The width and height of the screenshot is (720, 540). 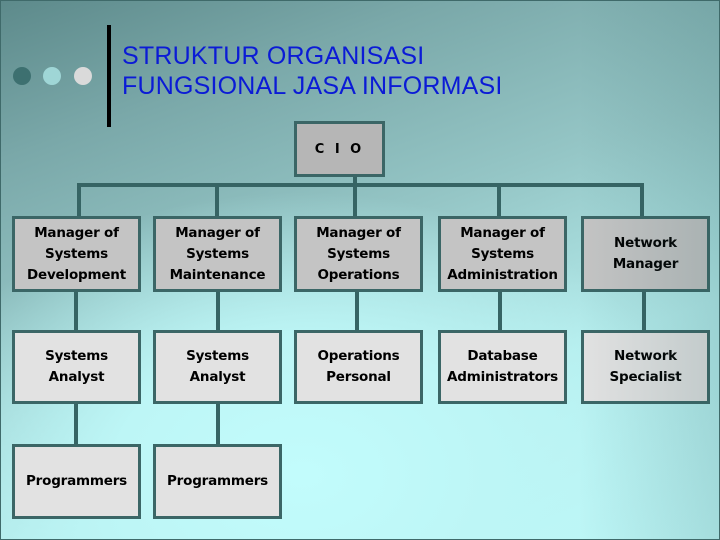 I want to click on org-node-manager-systems-operations: Manager of Systems Operations, so click(x=358, y=254).